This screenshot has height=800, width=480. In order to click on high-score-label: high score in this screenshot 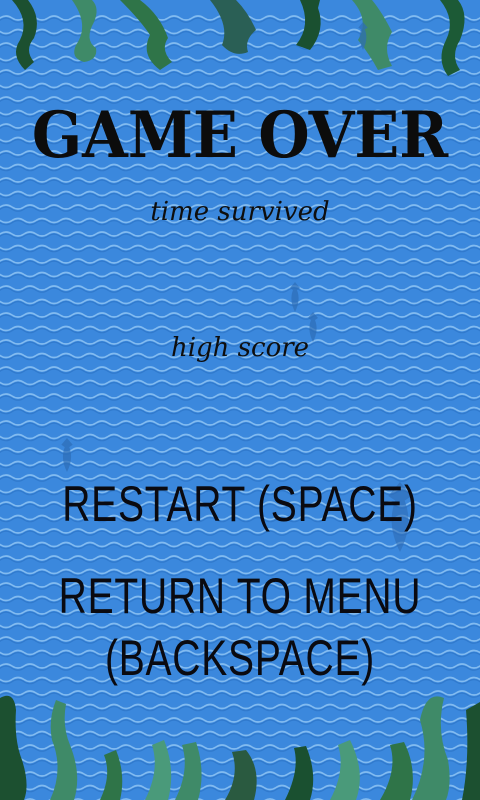, I will do `click(240, 348)`.